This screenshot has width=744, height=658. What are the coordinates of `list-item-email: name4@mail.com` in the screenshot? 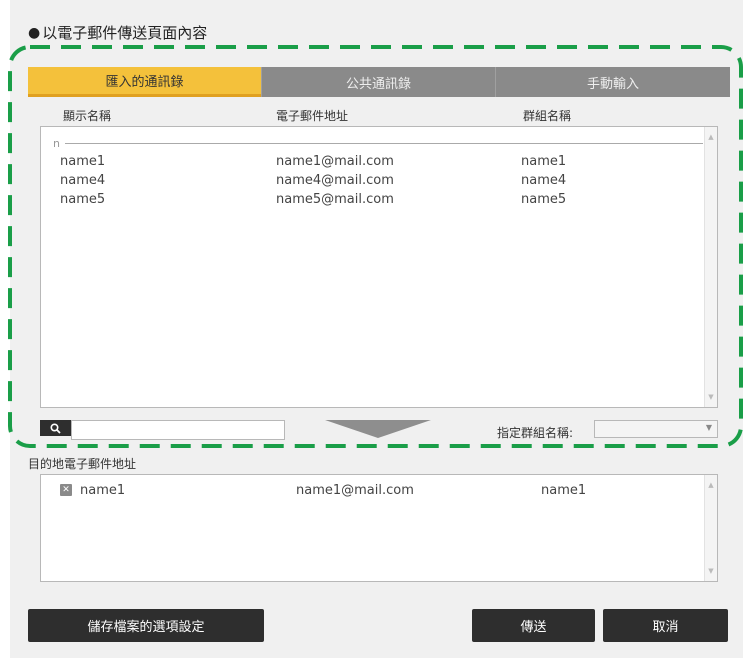 It's located at (335, 180).